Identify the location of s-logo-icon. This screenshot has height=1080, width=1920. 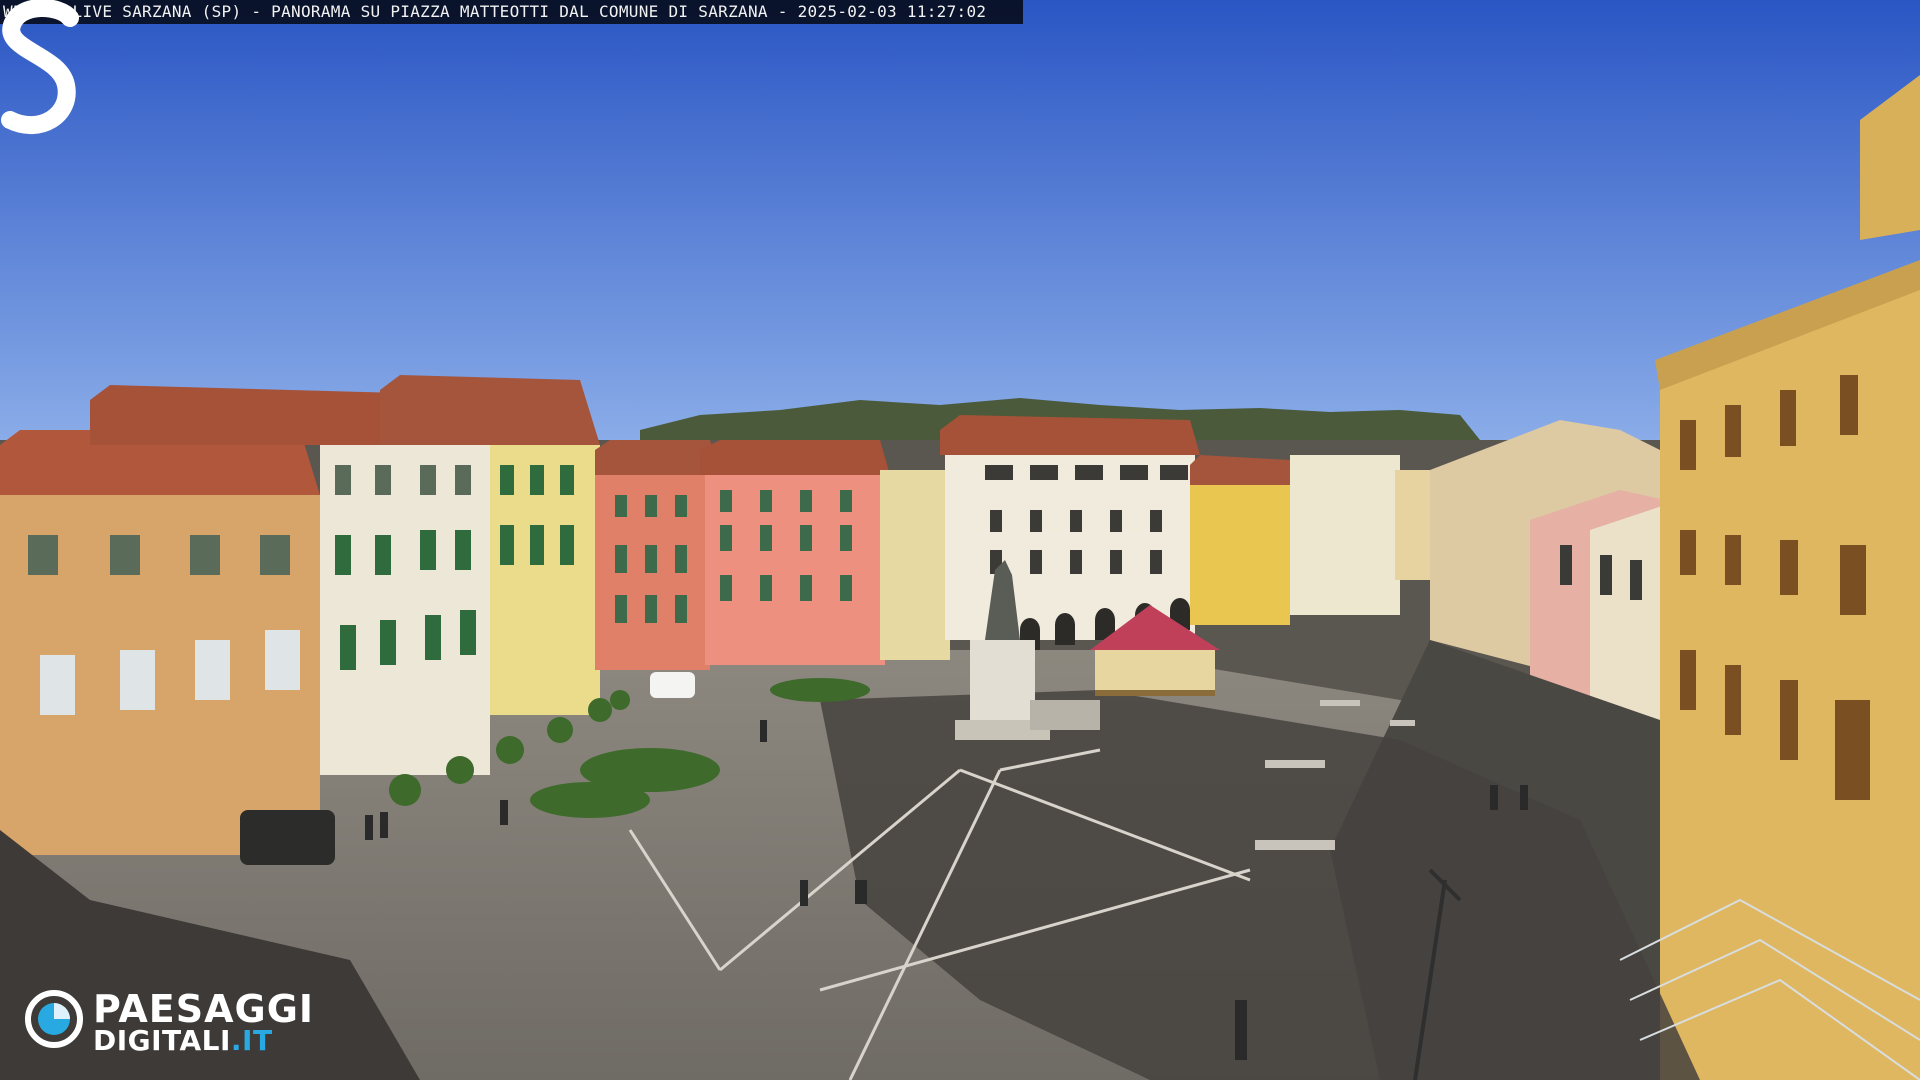
(40, 67).